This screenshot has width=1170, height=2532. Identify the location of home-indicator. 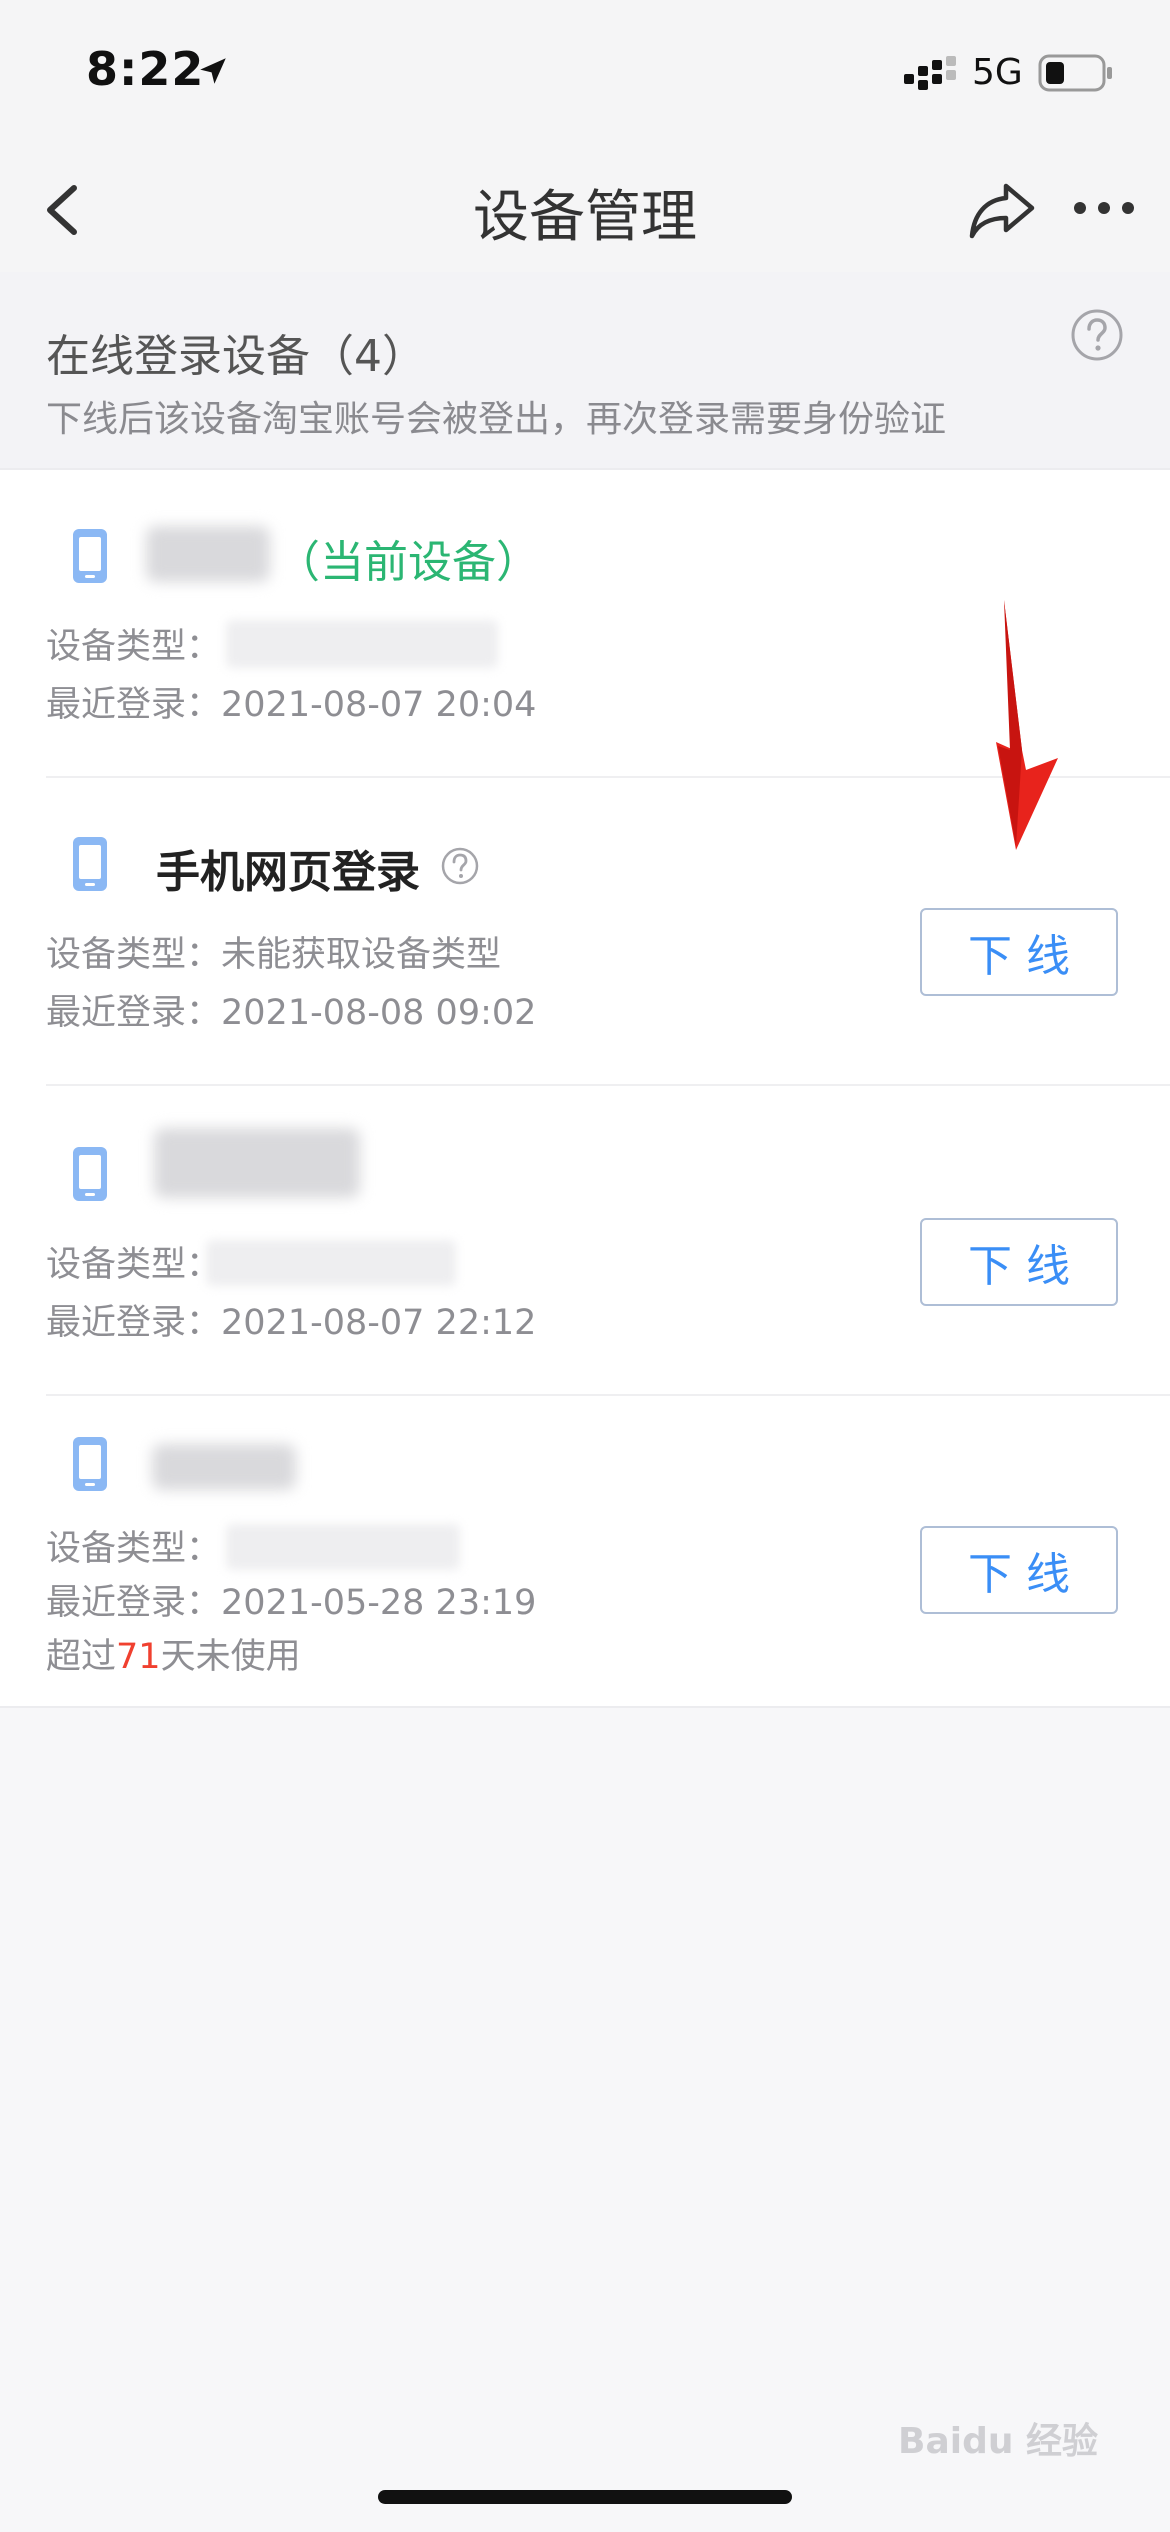
(585, 2497).